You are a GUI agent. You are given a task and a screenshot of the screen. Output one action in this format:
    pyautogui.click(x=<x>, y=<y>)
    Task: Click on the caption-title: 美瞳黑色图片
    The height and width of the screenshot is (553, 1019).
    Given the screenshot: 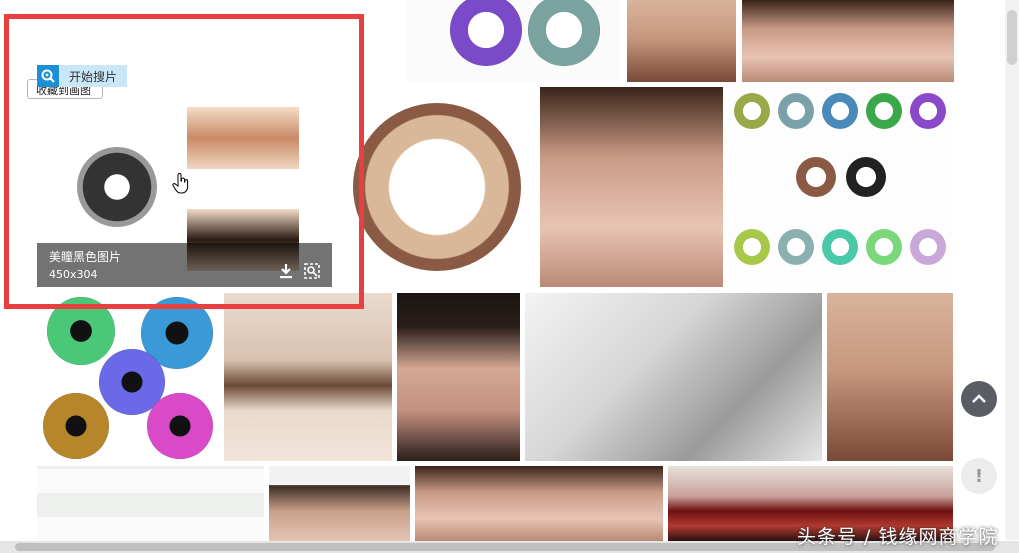 What is the action you would take?
    pyautogui.click(x=85, y=256)
    